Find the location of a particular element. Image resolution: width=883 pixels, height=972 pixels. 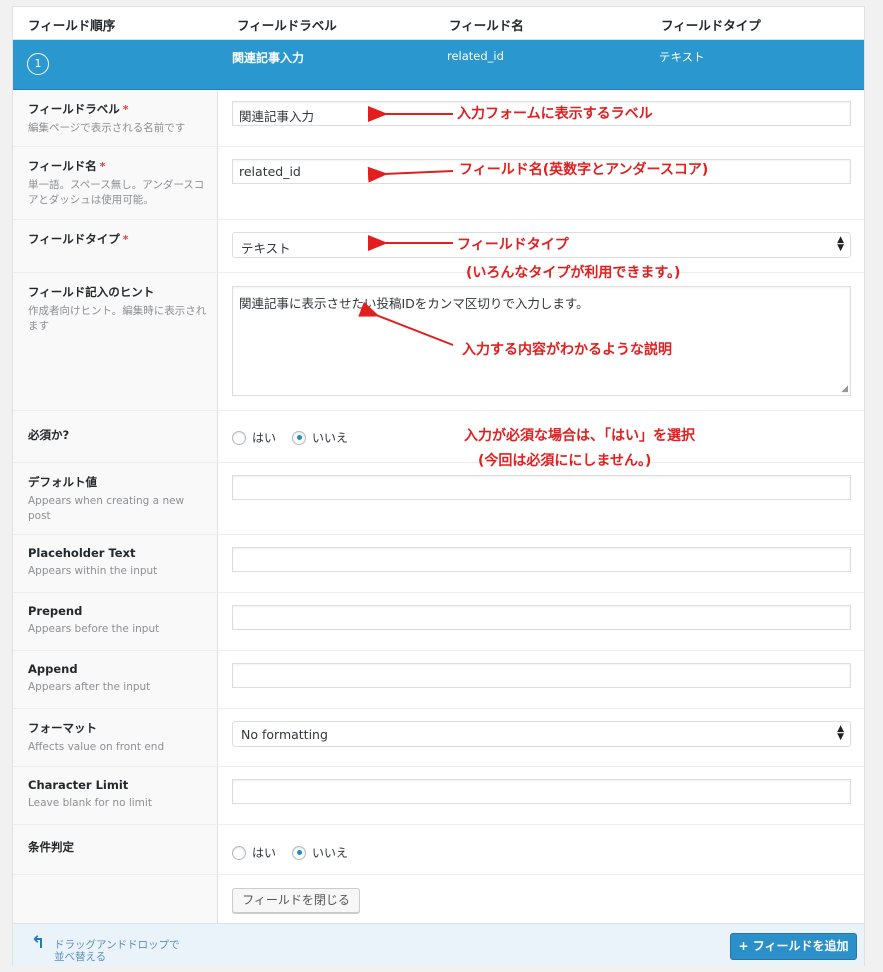

default-value-title: デフォルト値 is located at coordinates (62, 482).